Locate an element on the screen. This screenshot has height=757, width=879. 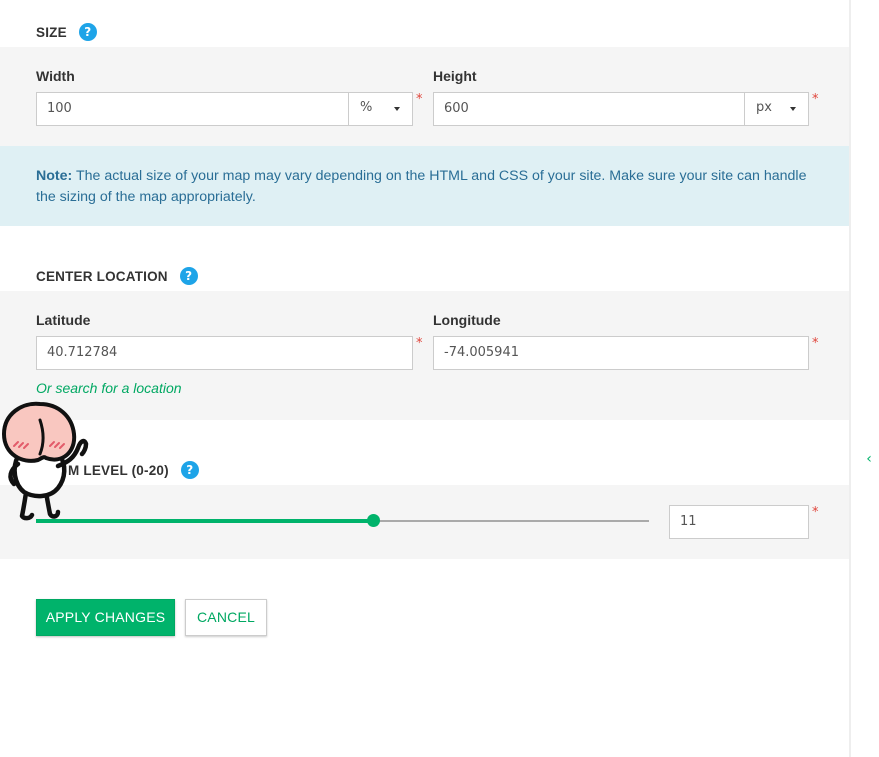
height-required-icon: * is located at coordinates (815, 99).